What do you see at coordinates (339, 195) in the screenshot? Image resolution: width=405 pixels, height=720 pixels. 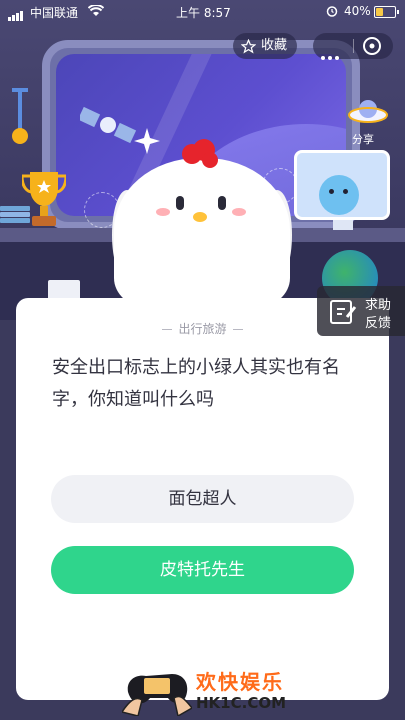 I see `alien-icon` at bounding box center [339, 195].